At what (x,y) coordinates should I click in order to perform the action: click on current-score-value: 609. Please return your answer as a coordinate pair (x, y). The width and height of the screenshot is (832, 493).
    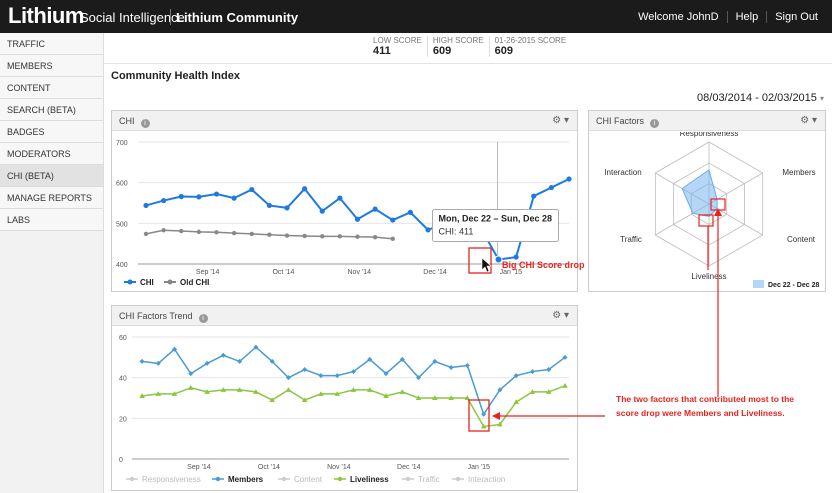
    Looking at the image, I should click on (503, 51).